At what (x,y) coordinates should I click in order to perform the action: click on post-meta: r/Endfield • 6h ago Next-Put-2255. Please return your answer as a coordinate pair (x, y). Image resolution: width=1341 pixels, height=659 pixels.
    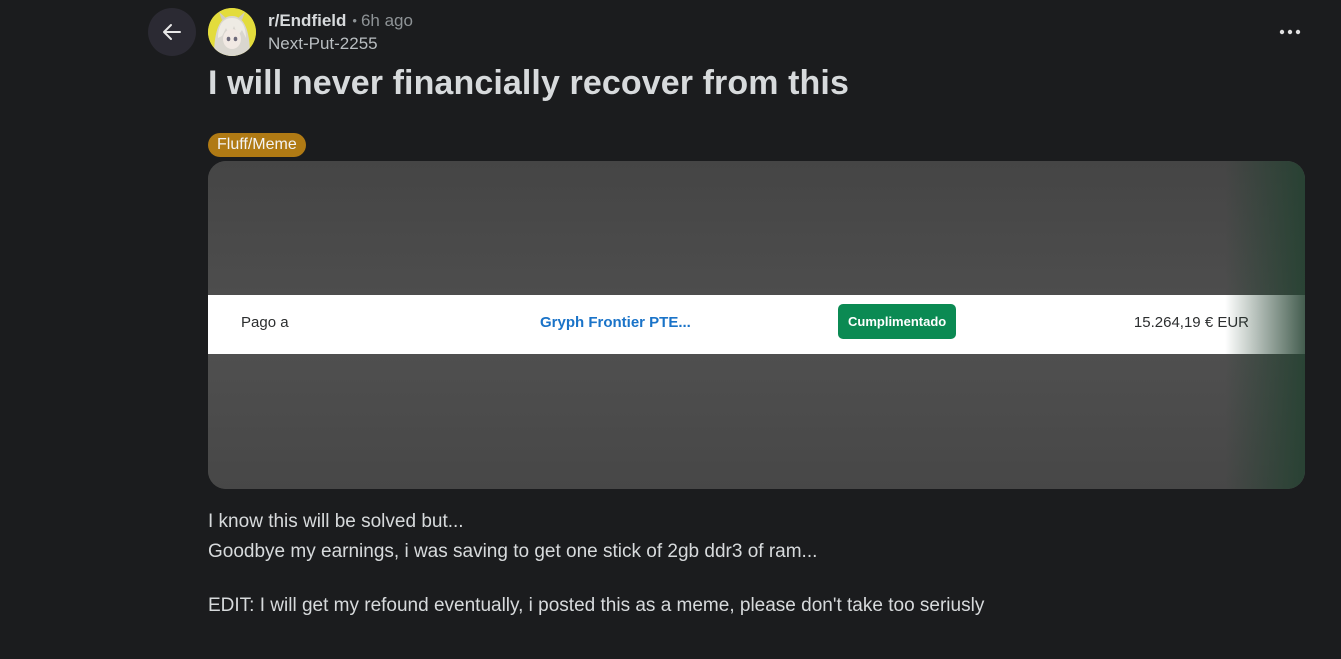
    Looking at the image, I should click on (340, 32).